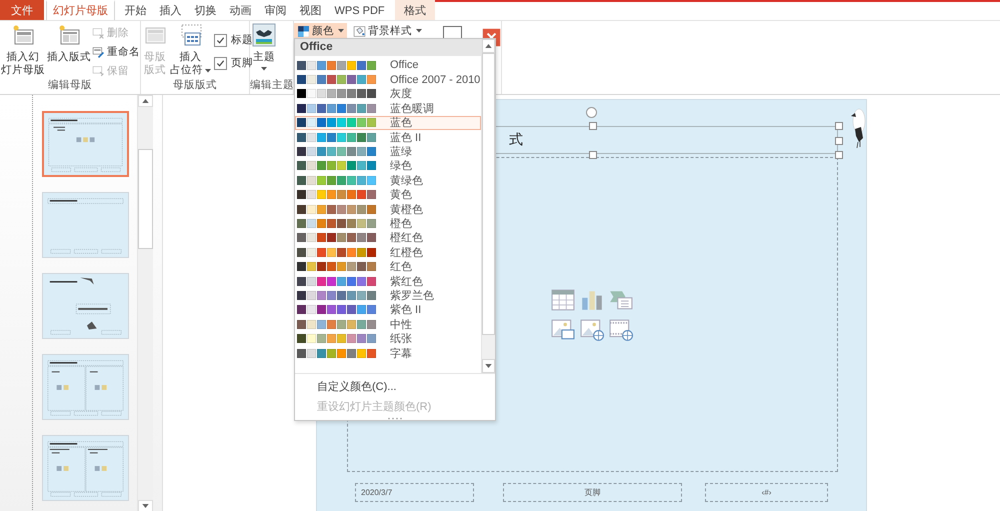 This screenshot has height=511, width=1000. I want to click on menu-section-header: Office, so click(388, 47).